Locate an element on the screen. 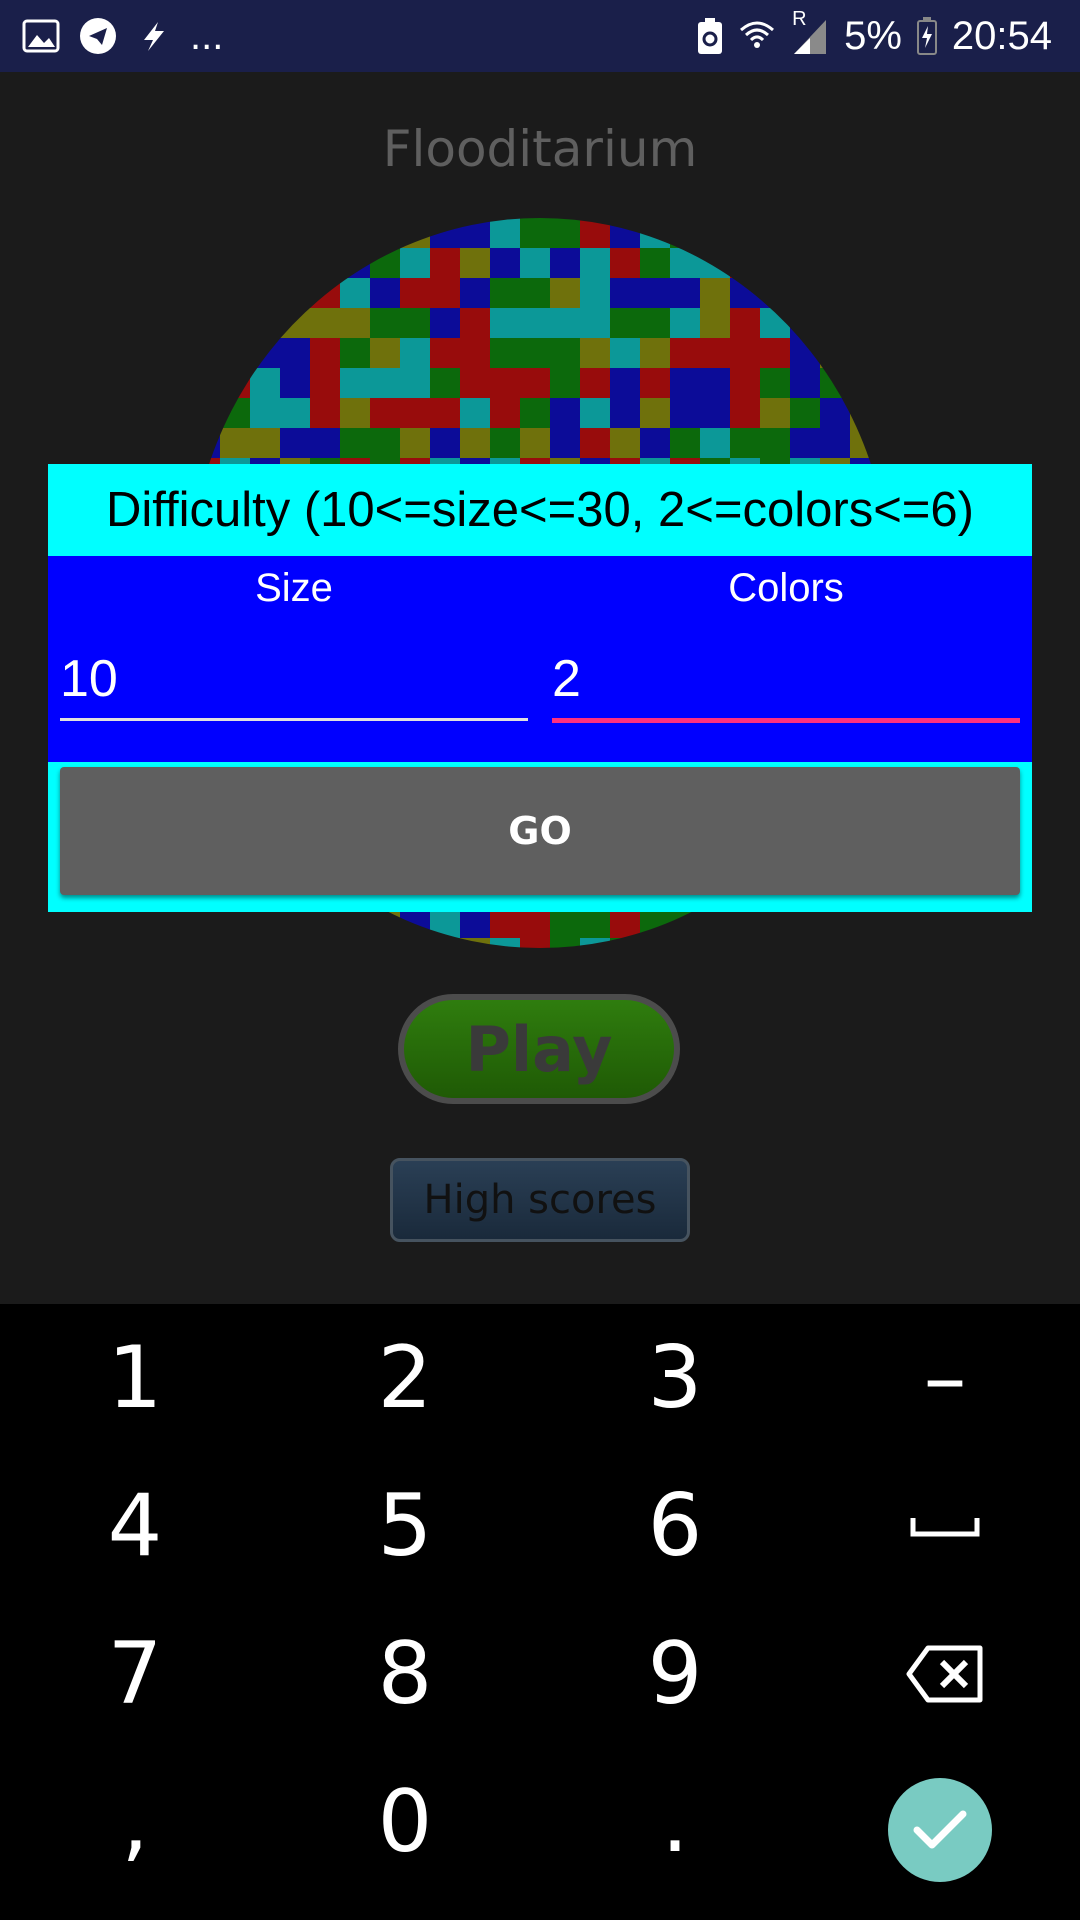 The height and width of the screenshot is (1920, 1080). key-minus: – is located at coordinates (945, 1378).